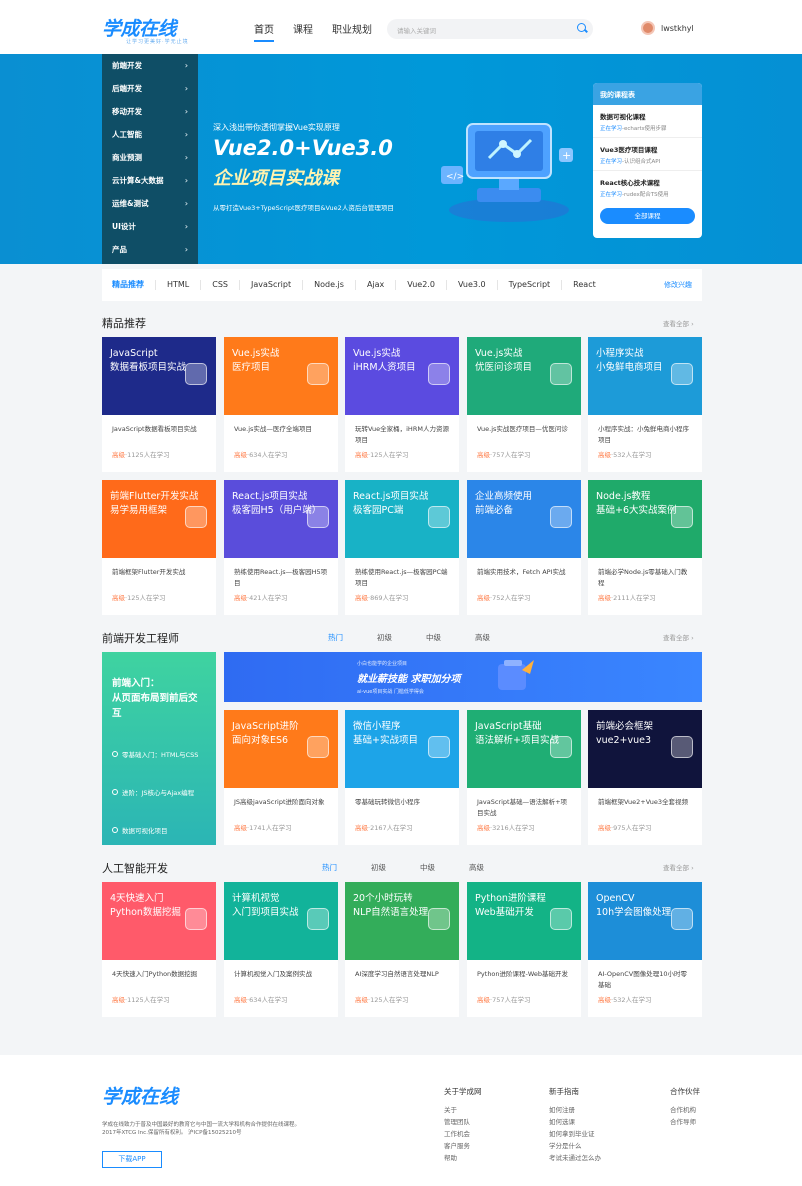 Image resolution: width=802 pixels, height=1186 pixels. Describe the element at coordinates (150, 88) in the screenshot. I see `category-item: 后端开发 ›` at that location.